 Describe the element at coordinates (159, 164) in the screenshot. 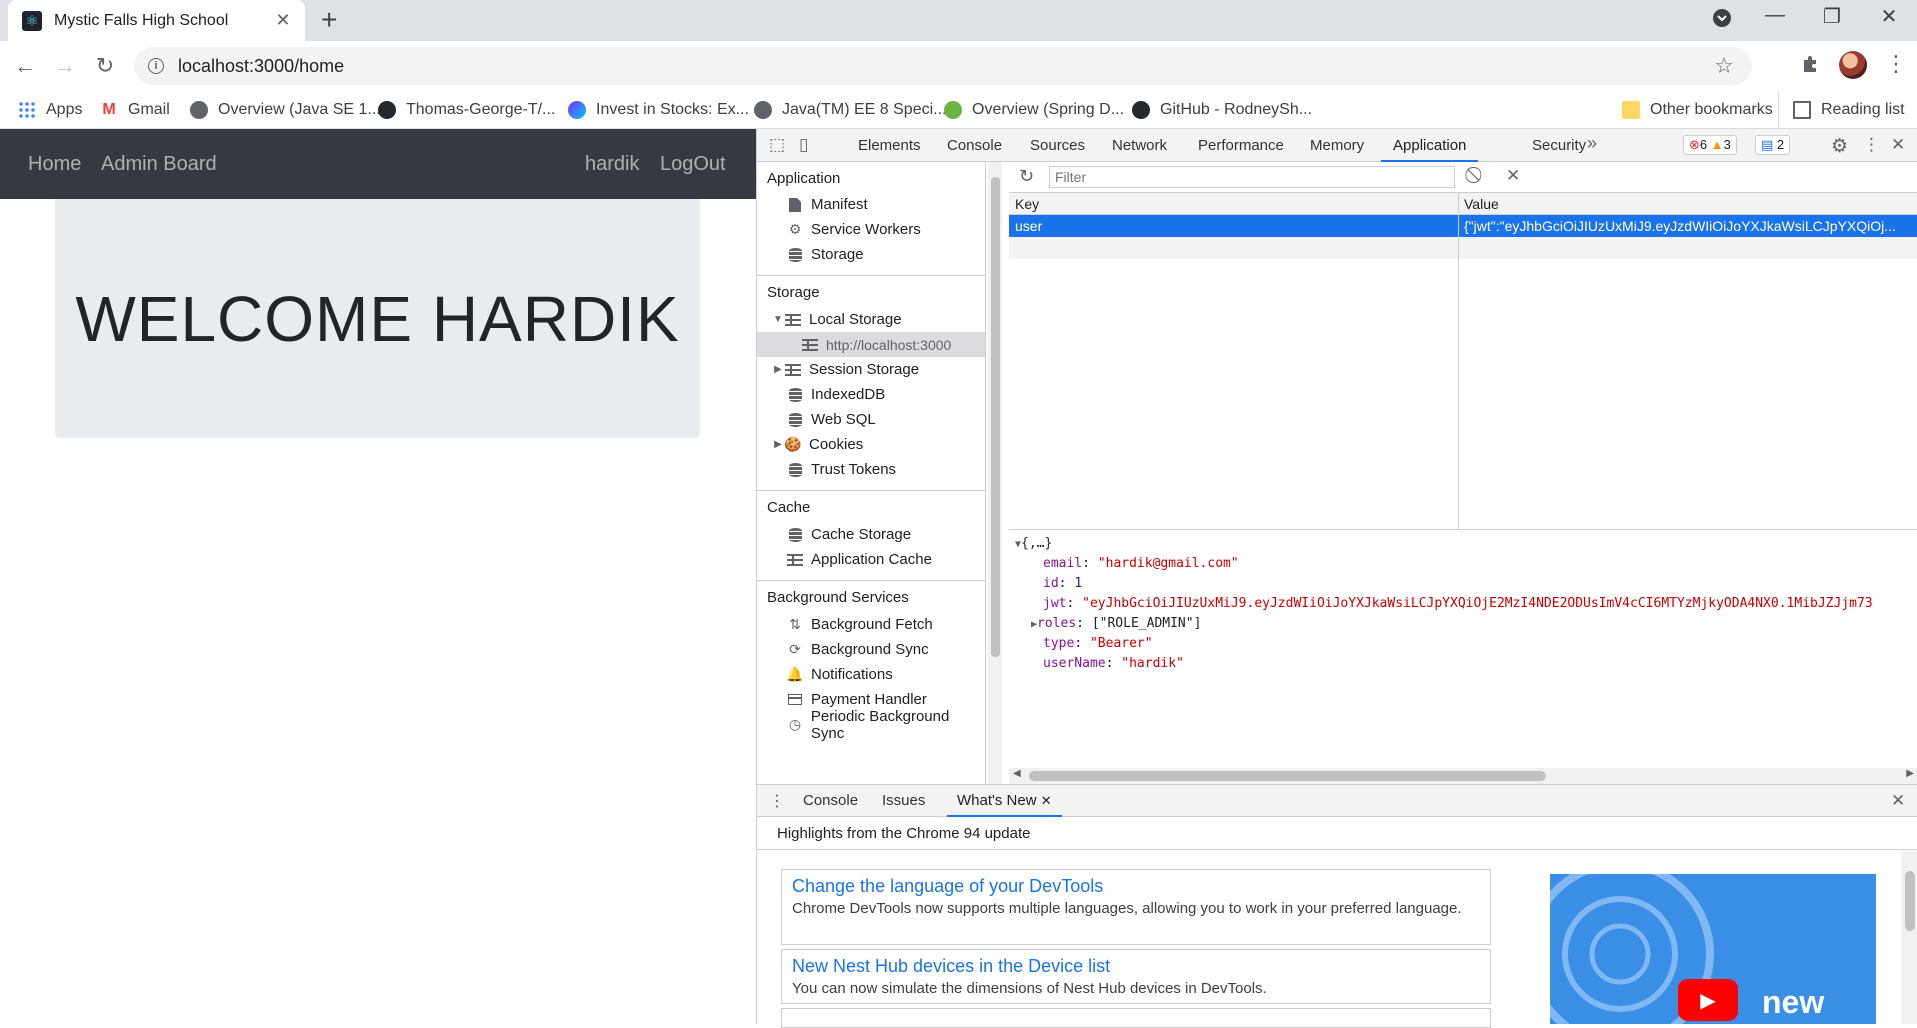

I see `nav-admin-board-link: Admin Board` at that location.